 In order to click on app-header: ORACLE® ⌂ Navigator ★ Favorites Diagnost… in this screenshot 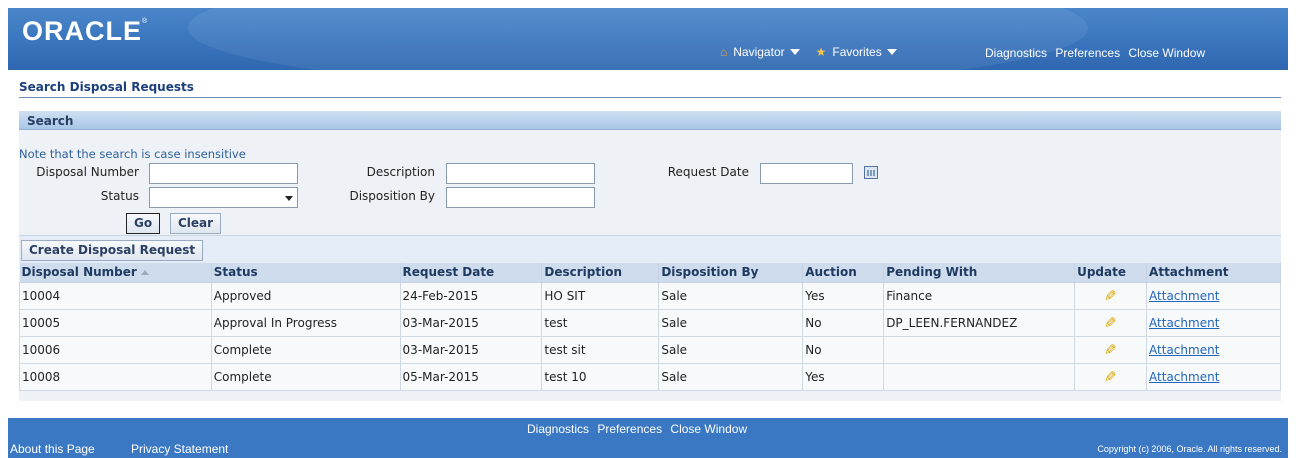, I will do `click(648, 39)`.